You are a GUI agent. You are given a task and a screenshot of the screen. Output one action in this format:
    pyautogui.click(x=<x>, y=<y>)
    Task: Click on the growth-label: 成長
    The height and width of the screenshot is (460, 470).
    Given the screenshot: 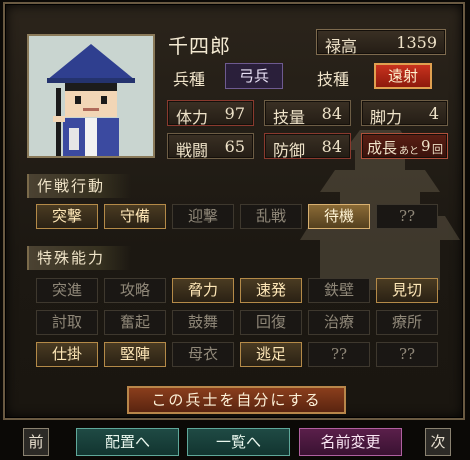 What is the action you would take?
    pyautogui.click(x=382, y=148)
    